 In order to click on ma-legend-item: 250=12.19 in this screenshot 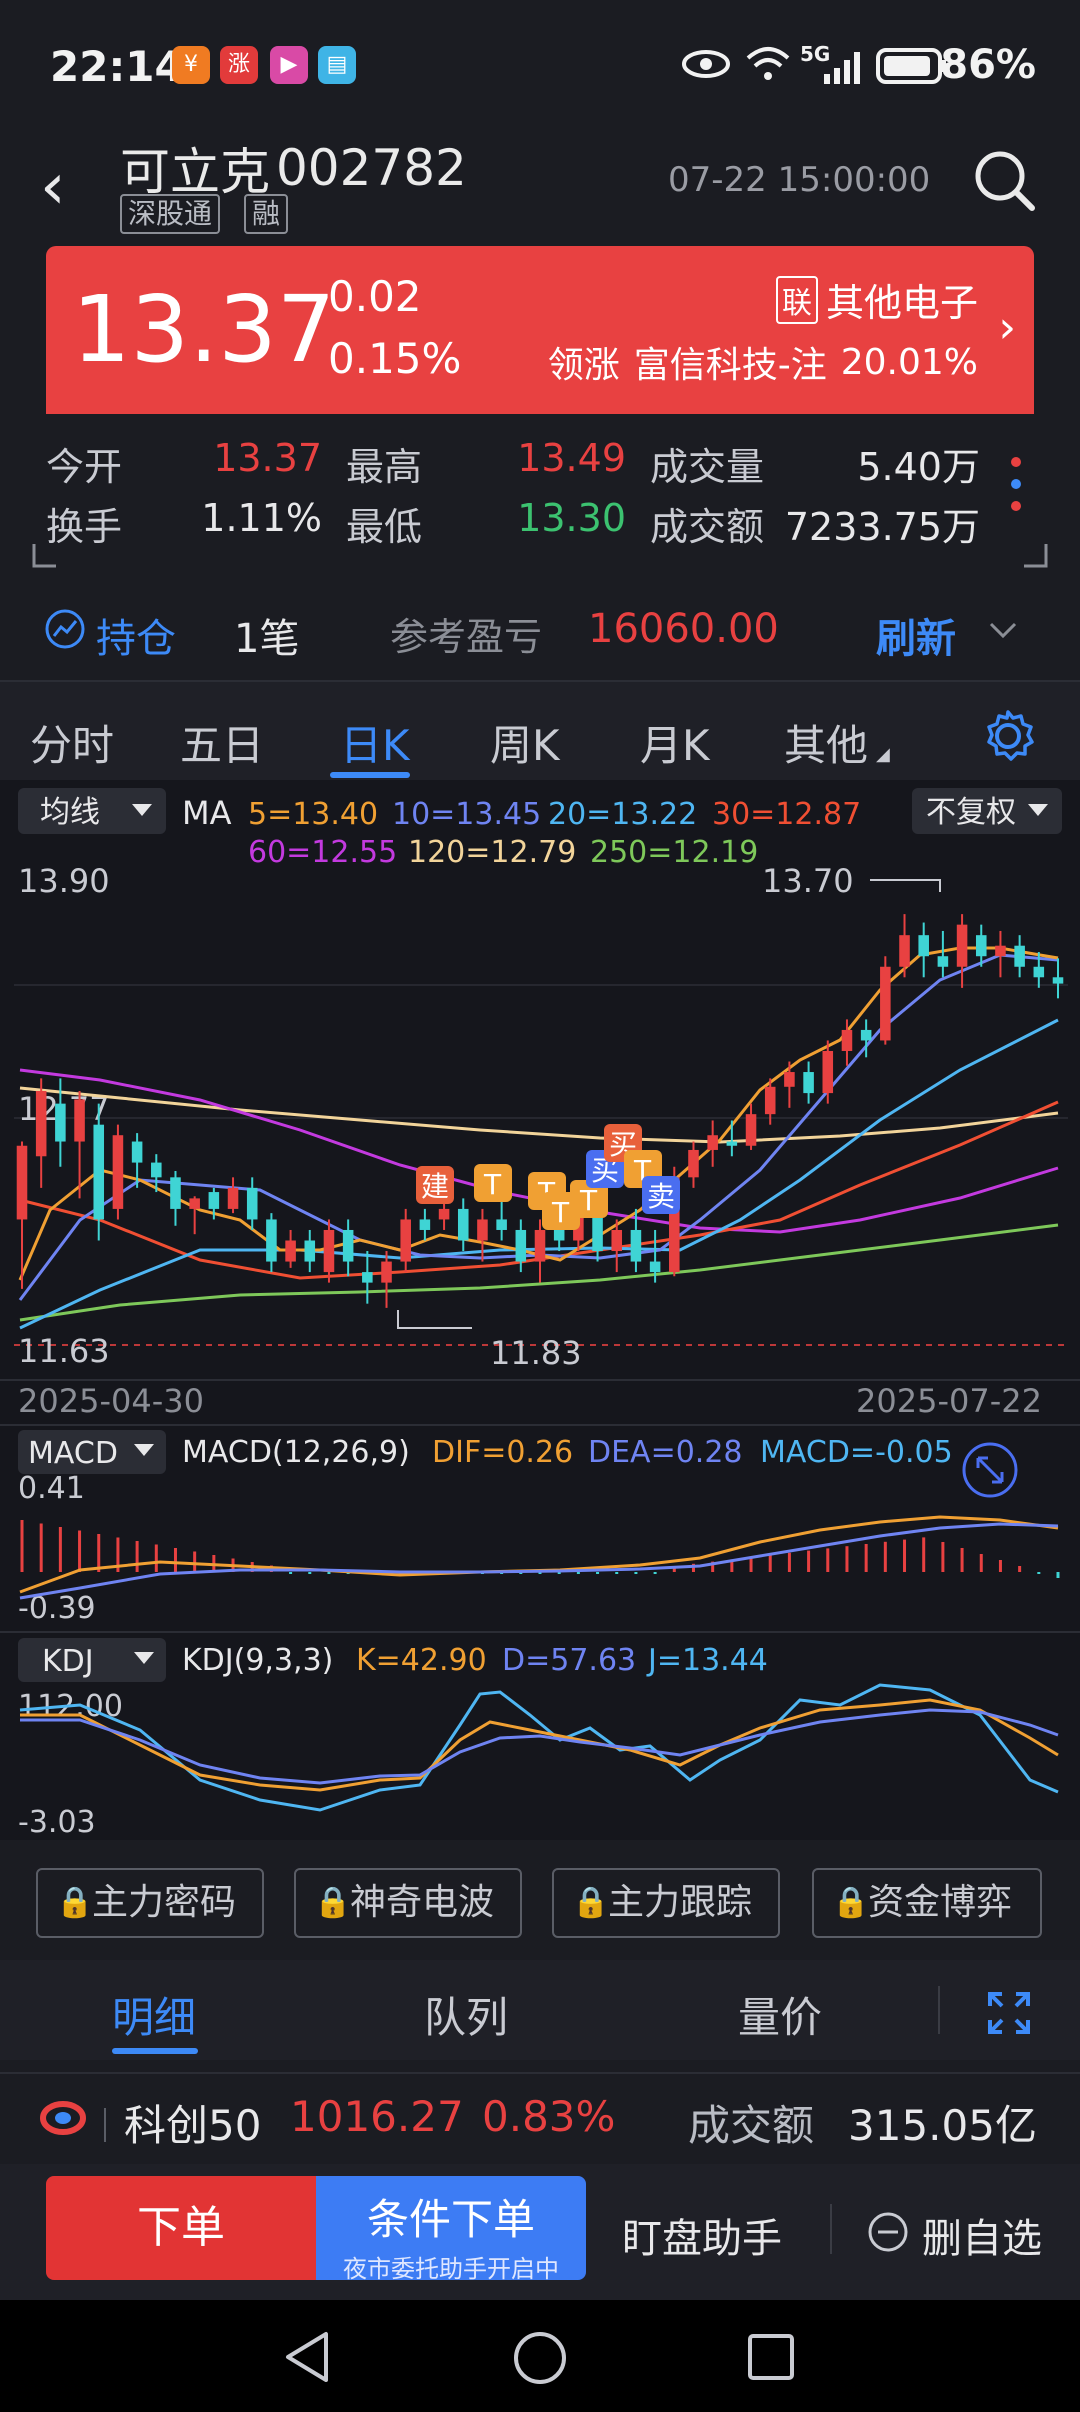, I will do `click(674, 852)`.